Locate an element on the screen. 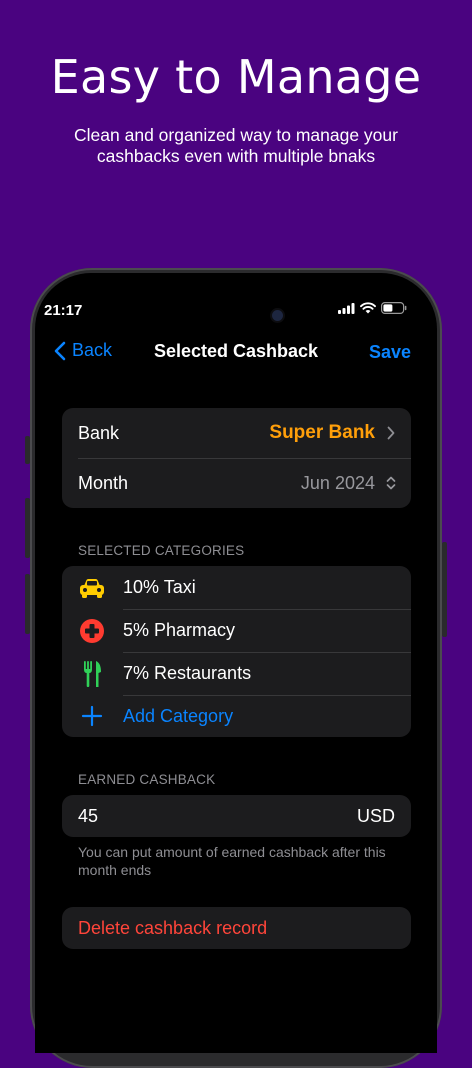 The width and height of the screenshot is (472, 1068). status-icons is located at coordinates (372, 308).